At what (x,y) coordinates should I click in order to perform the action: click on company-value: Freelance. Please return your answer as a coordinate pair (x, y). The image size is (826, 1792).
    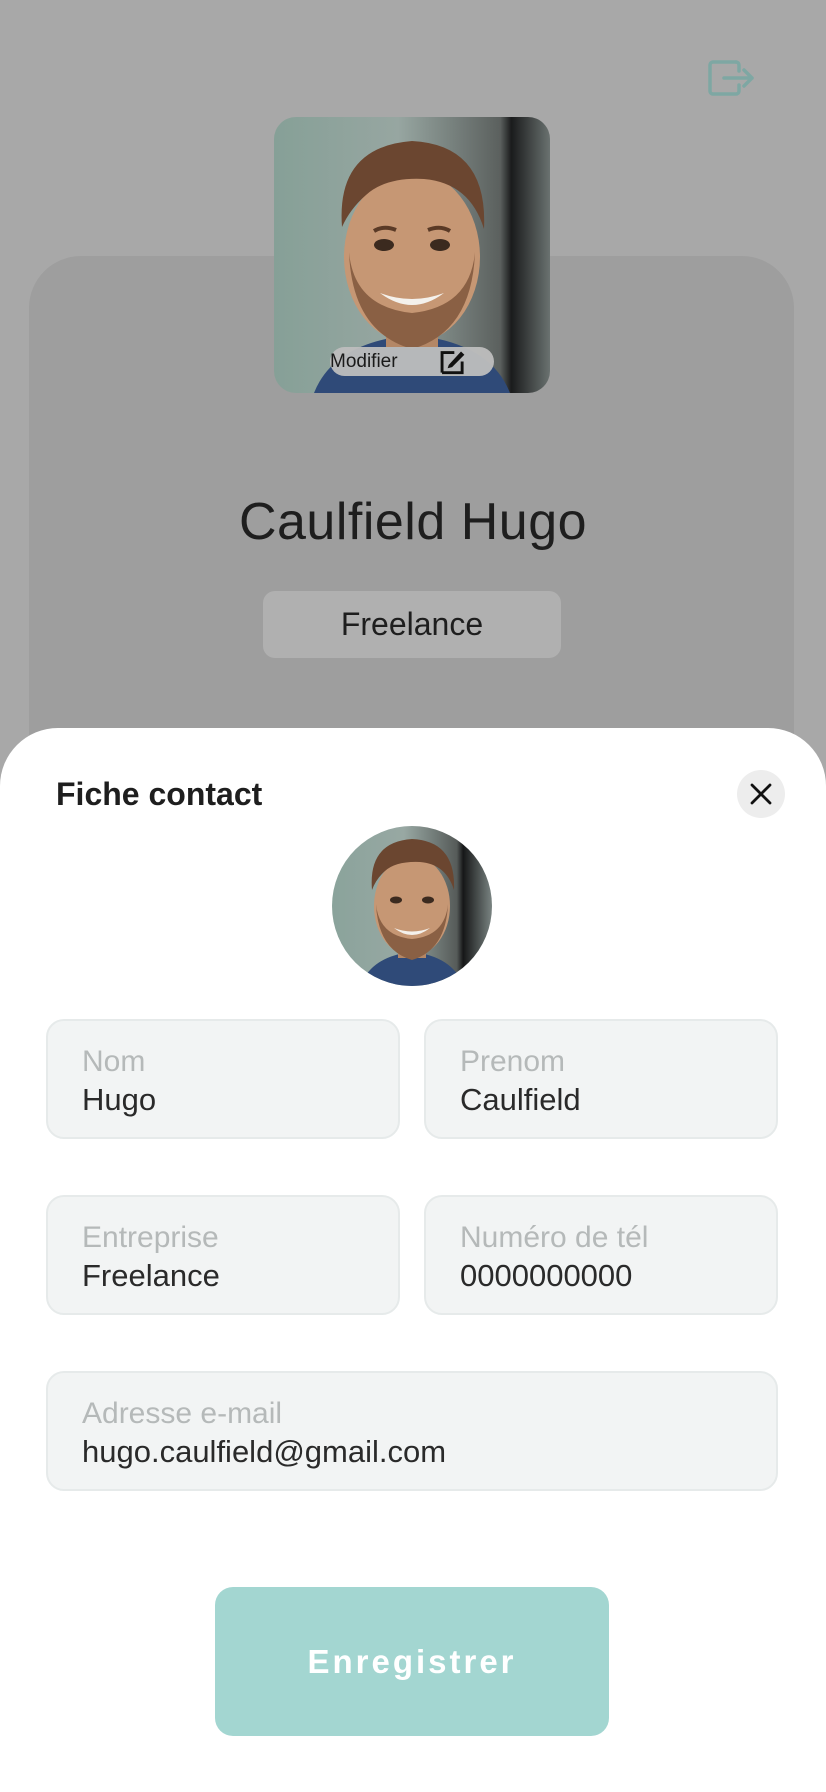
    Looking at the image, I should click on (240, 1276).